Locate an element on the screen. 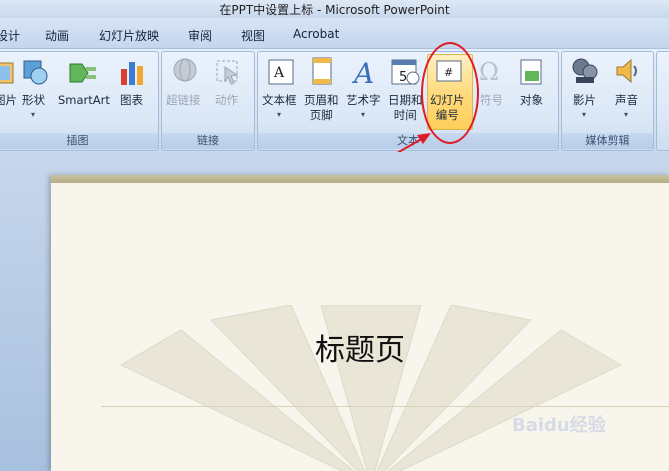 This screenshot has width=669, height=471. object-button: 对象 is located at coordinates (531, 100).